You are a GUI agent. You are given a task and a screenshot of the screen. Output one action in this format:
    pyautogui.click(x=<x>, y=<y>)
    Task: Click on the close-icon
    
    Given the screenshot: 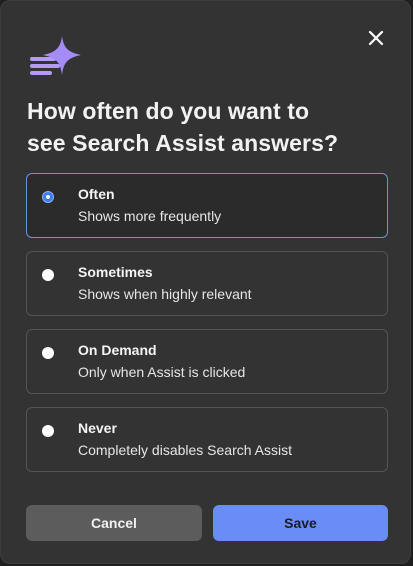 What is the action you would take?
    pyautogui.click(x=376, y=38)
    